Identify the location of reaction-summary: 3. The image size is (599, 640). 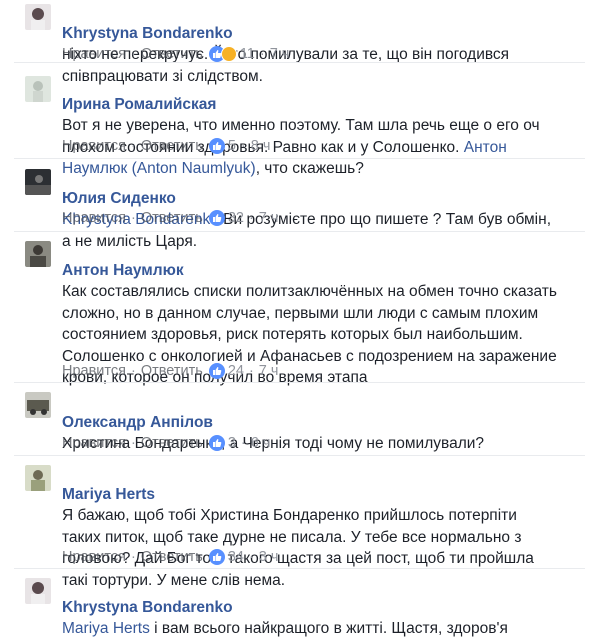
(222, 443).